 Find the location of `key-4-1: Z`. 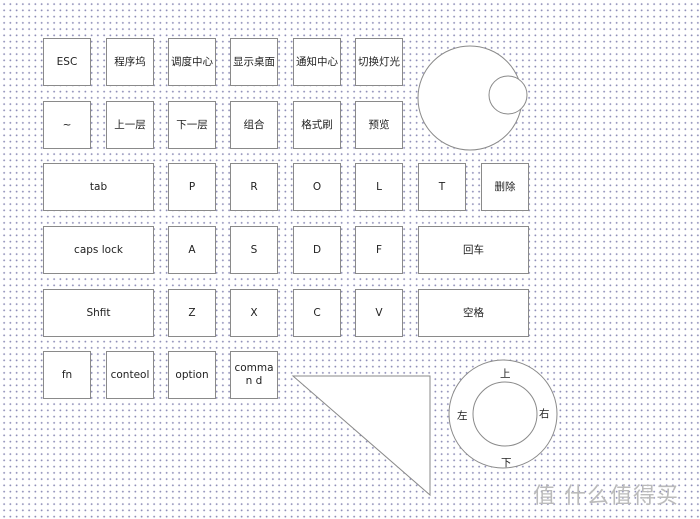

key-4-1: Z is located at coordinates (192, 313).